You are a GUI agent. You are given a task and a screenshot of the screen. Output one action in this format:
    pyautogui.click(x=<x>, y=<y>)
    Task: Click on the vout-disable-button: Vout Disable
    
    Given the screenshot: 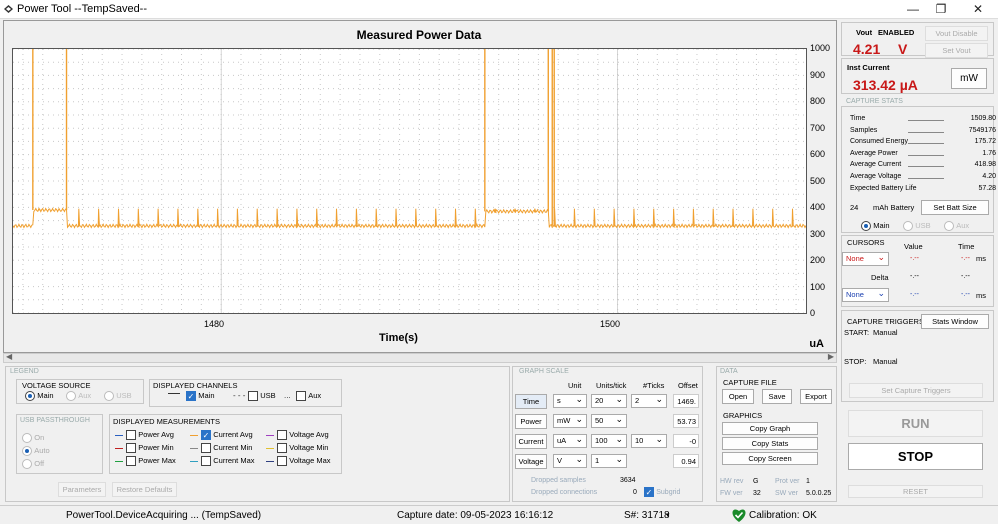 What is the action you would take?
    pyautogui.click(x=956, y=33)
    